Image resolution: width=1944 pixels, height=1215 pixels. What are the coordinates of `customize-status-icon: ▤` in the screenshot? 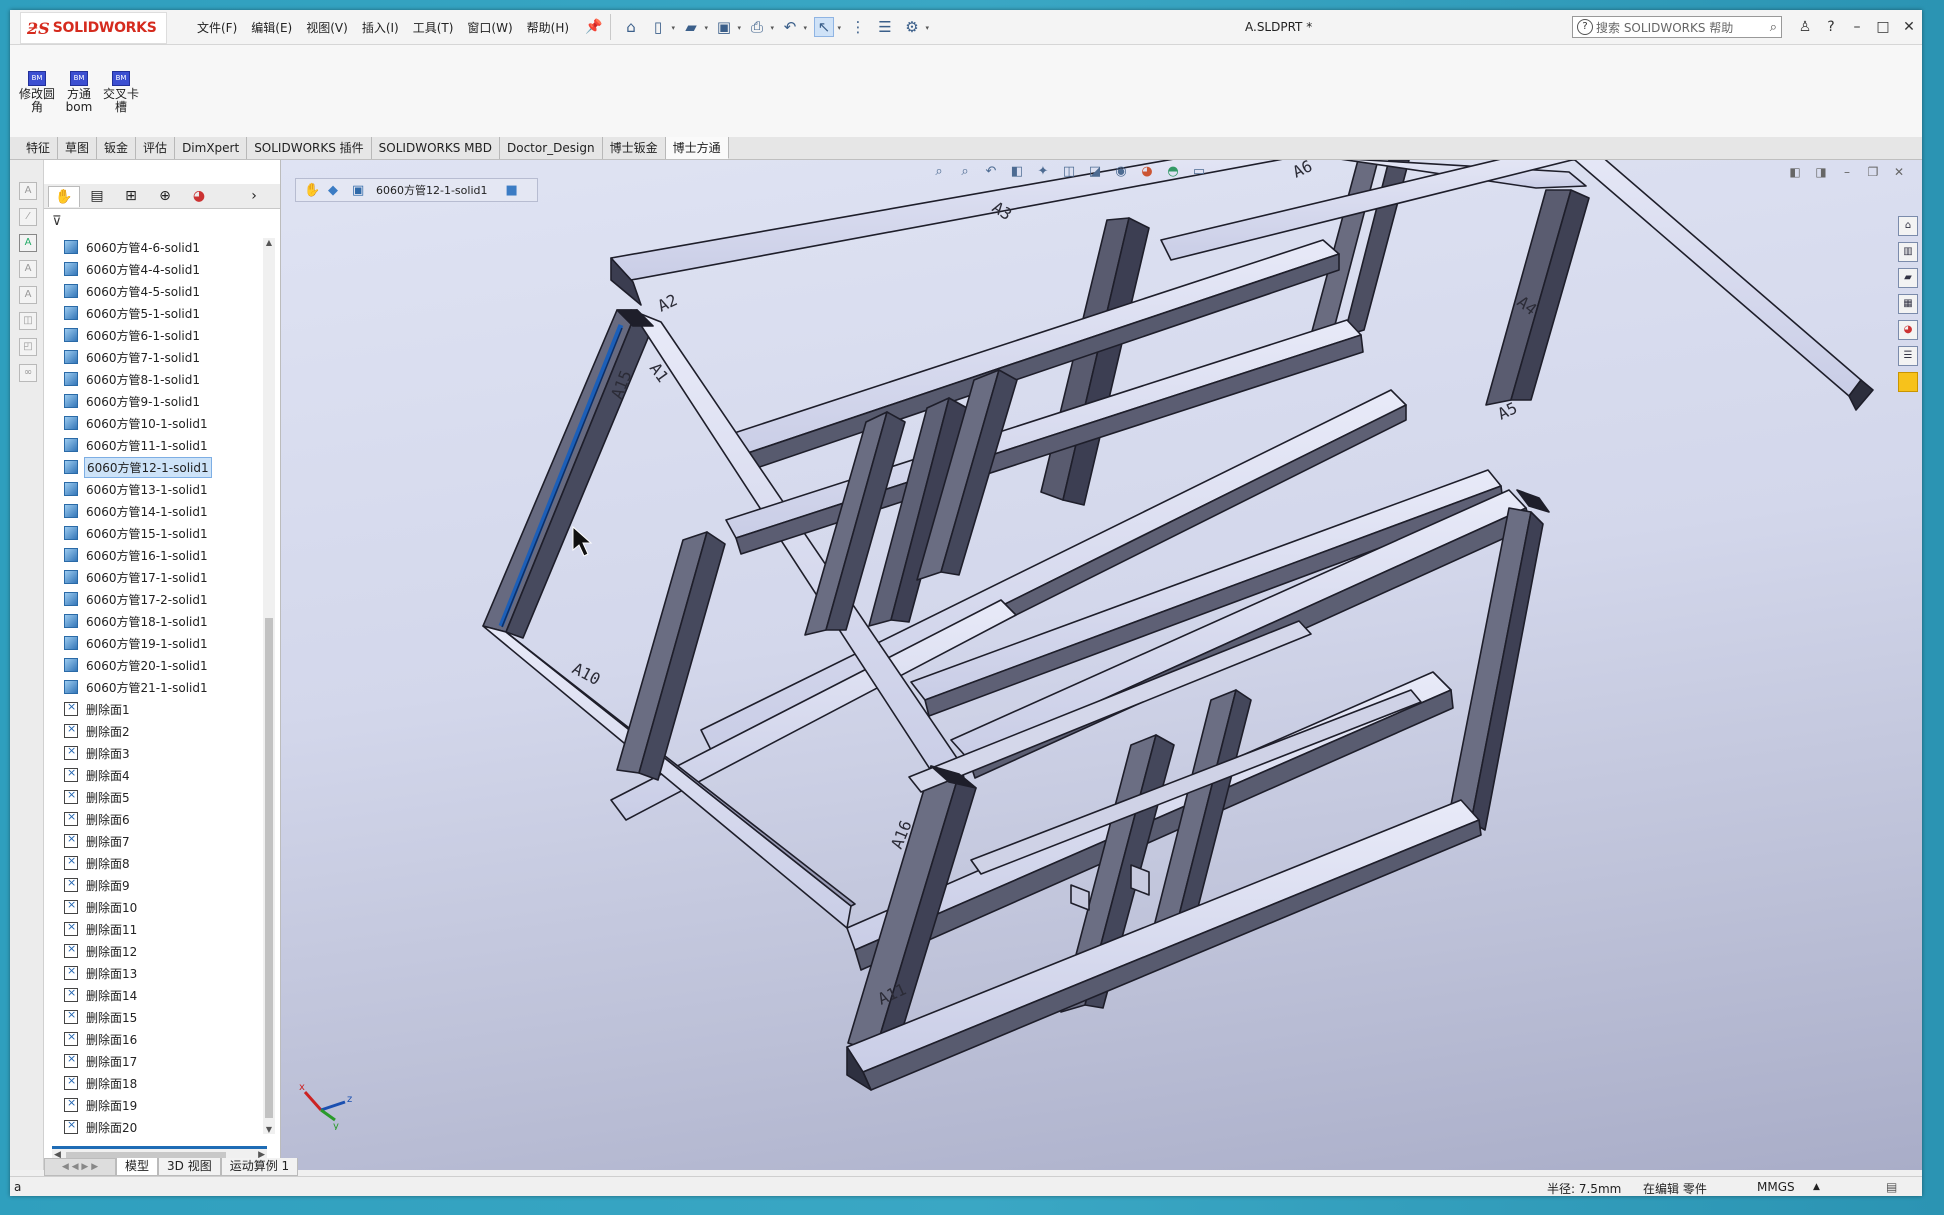 It's located at (1891, 1187).